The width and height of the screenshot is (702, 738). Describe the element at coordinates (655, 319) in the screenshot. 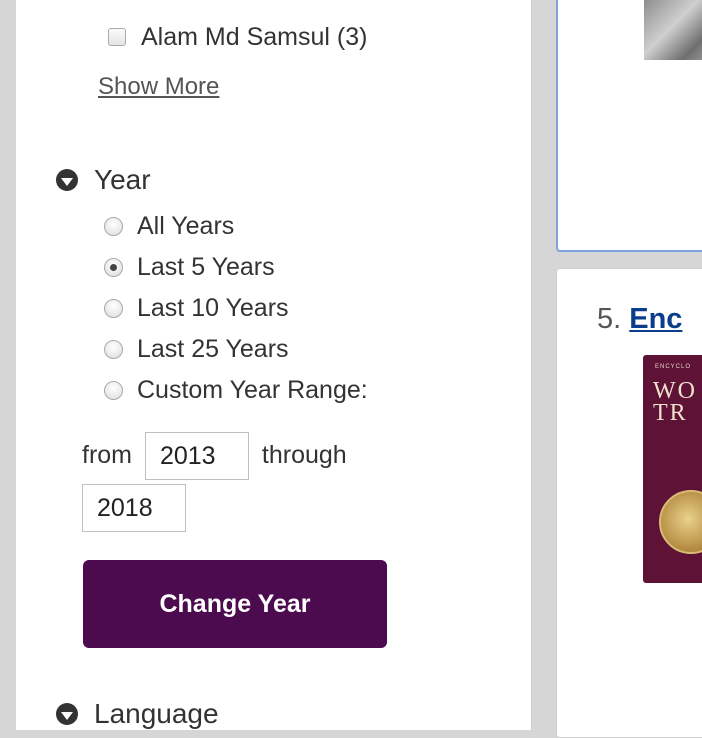

I see `result-title-link: Enc` at that location.